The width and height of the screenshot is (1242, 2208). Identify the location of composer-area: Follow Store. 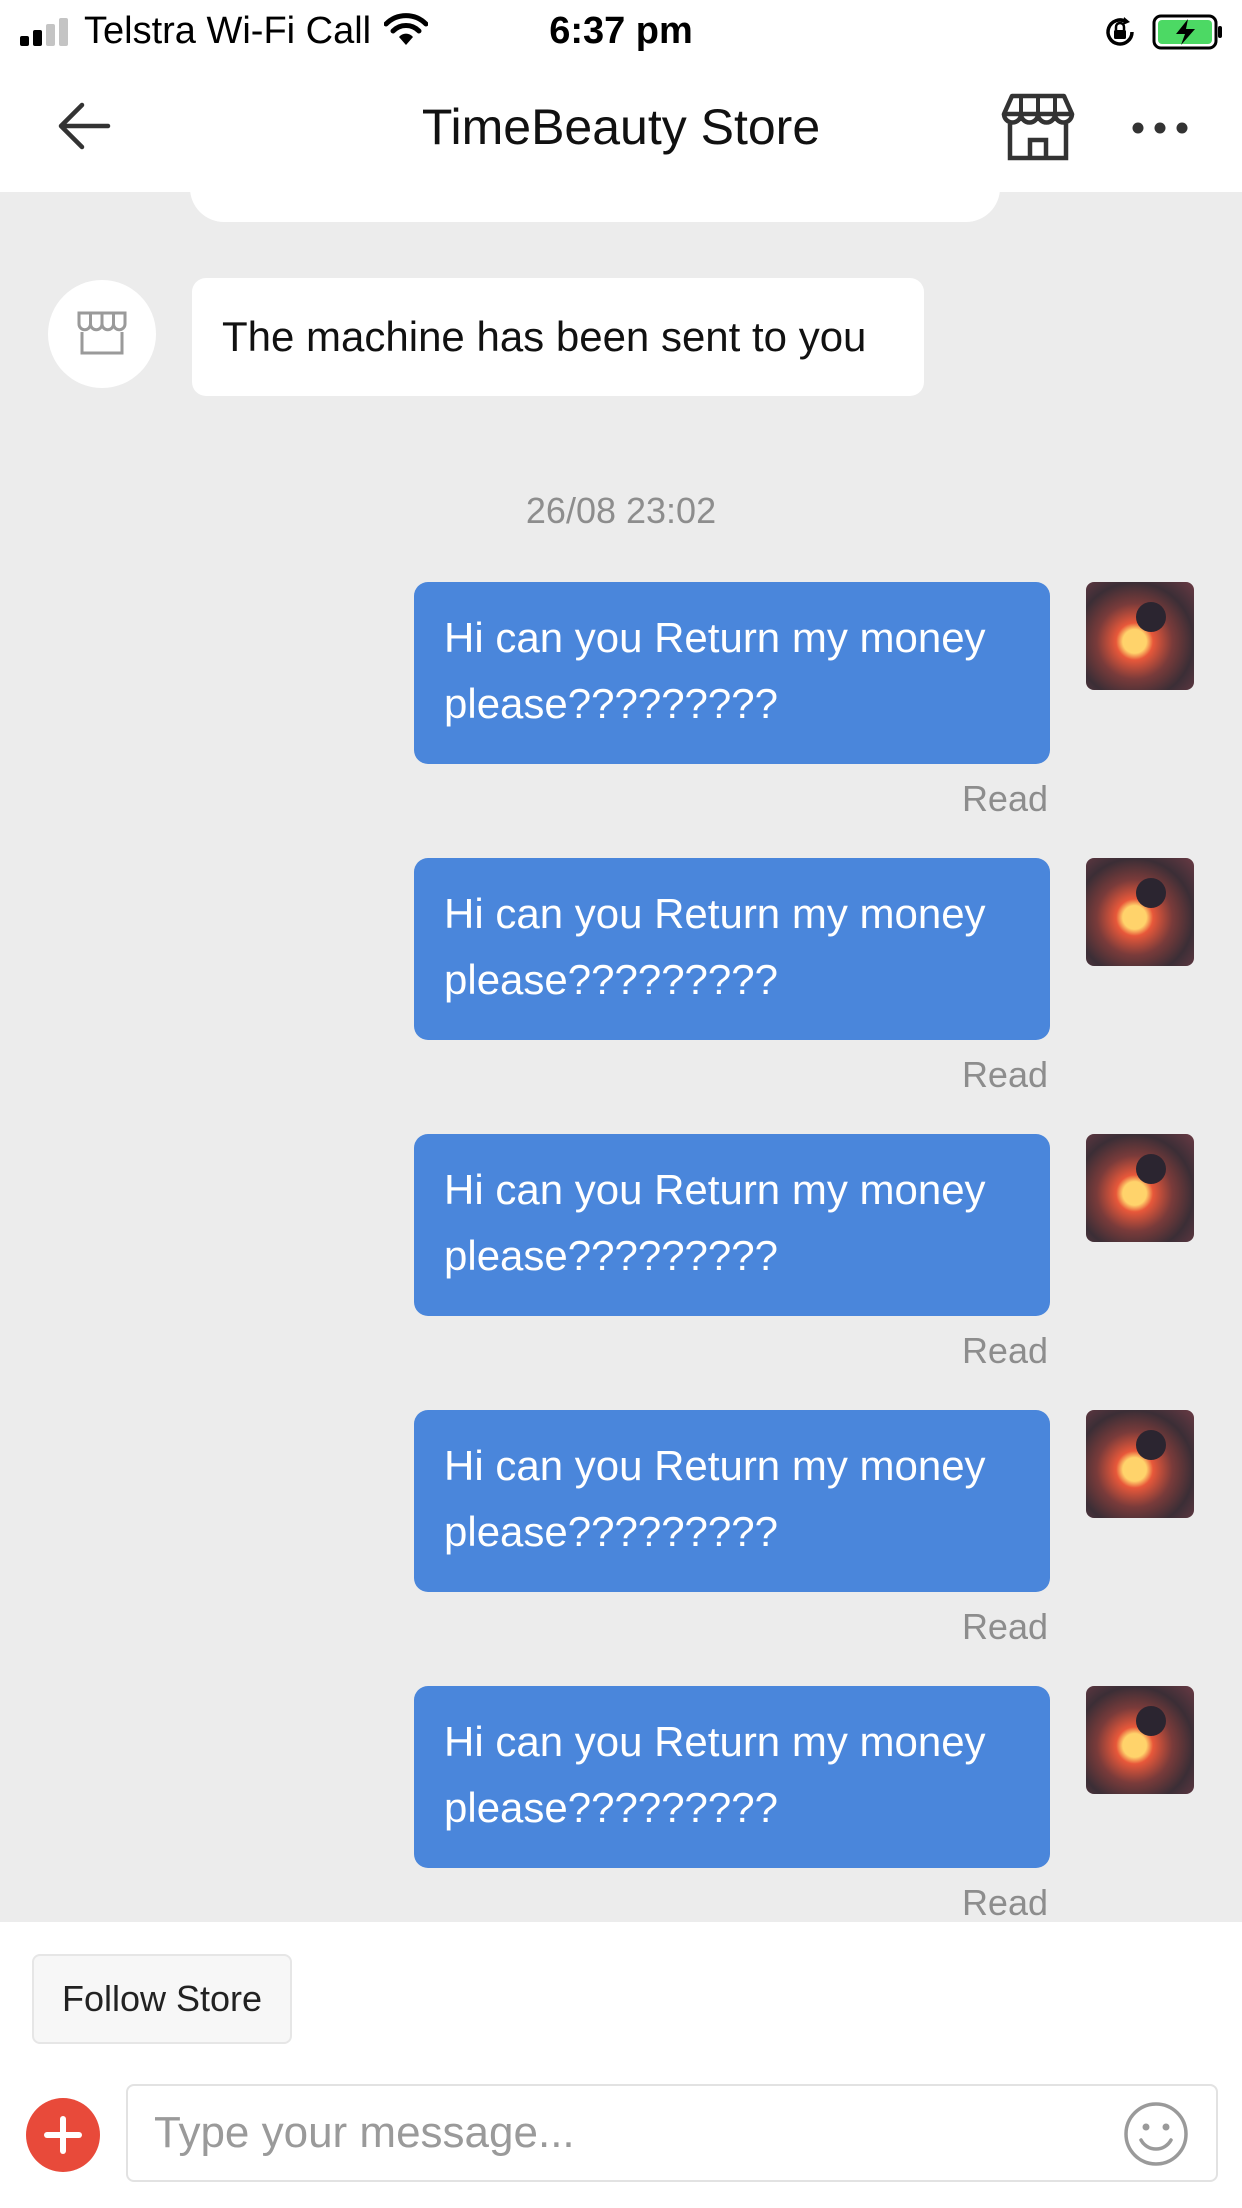
(621, 2065).